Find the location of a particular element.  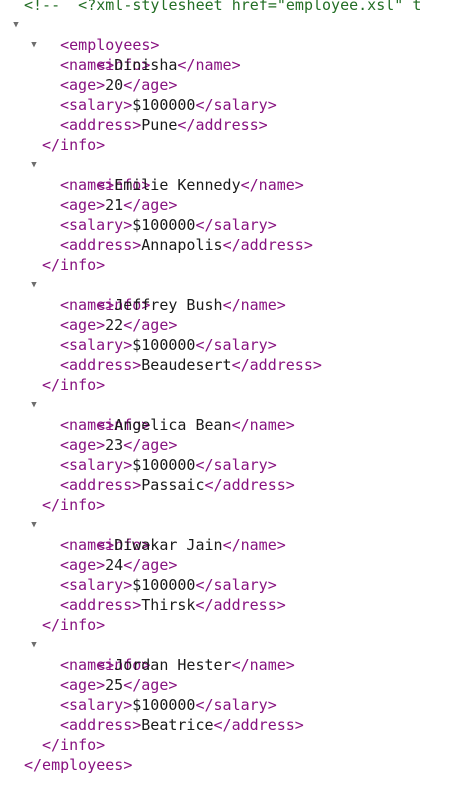

name-line: <name>Emilie Kennedy</name> is located at coordinates (226, 185).